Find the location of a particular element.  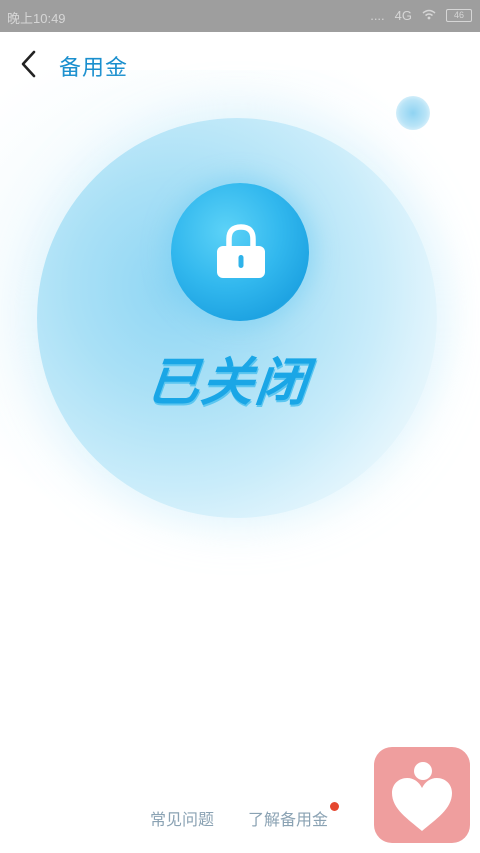

floating-assistant-button is located at coordinates (422, 795).